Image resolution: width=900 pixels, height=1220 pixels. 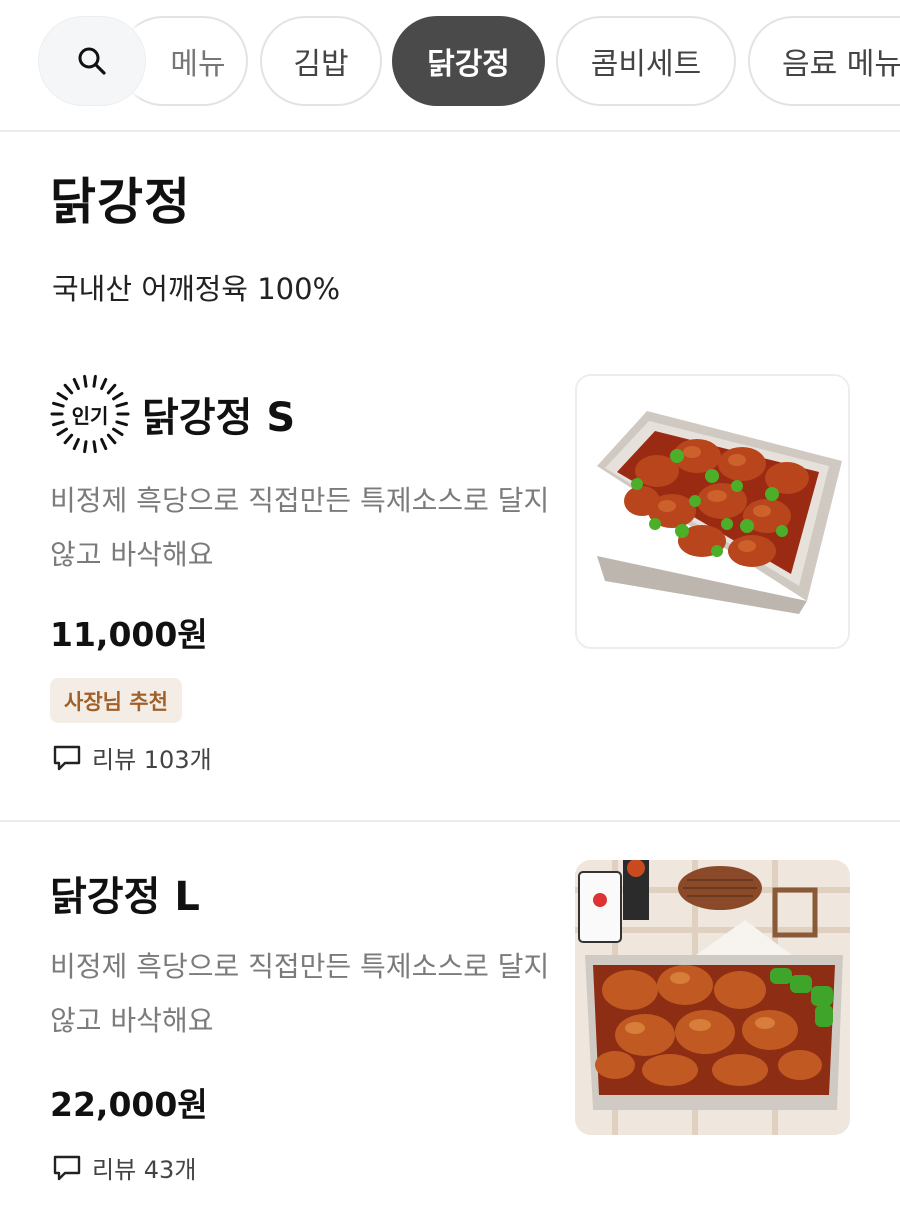 What do you see at coordinates (219, 418) in the screenshot?
I see `item-name: 닭강정 S` at bounding box center [219, 418].